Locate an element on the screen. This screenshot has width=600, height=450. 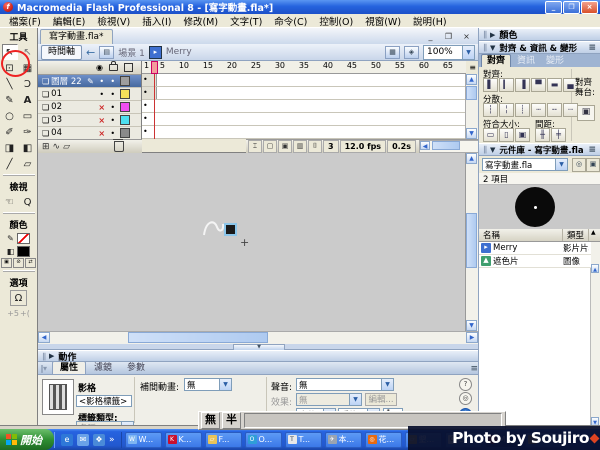
symbol-breadcrumb: Merry is located at coordinates (179, 52).